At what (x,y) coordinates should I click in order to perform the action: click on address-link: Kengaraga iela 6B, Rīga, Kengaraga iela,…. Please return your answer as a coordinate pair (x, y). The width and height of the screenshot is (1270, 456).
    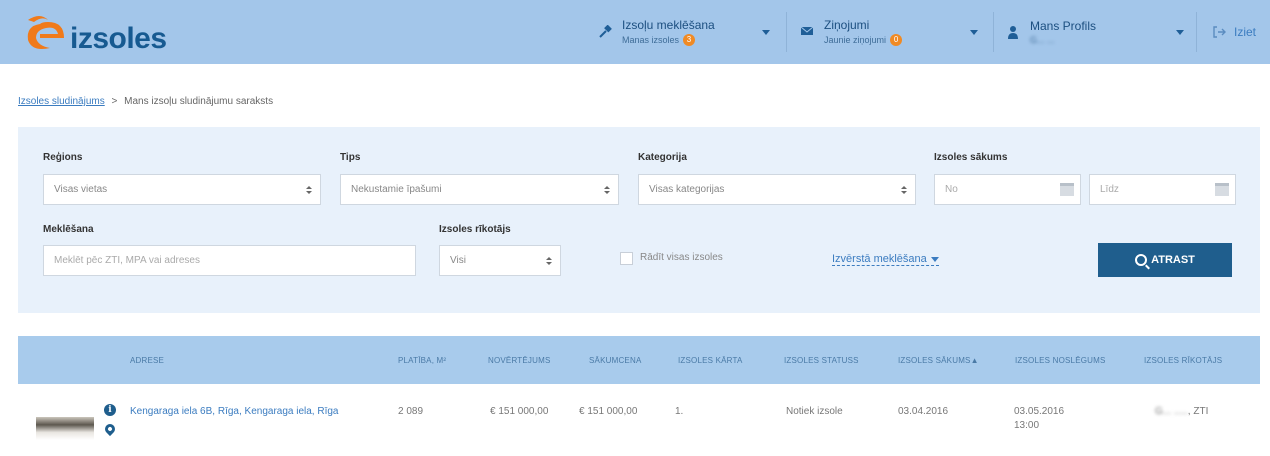
    Looking at the image, I should click on (234, 411).